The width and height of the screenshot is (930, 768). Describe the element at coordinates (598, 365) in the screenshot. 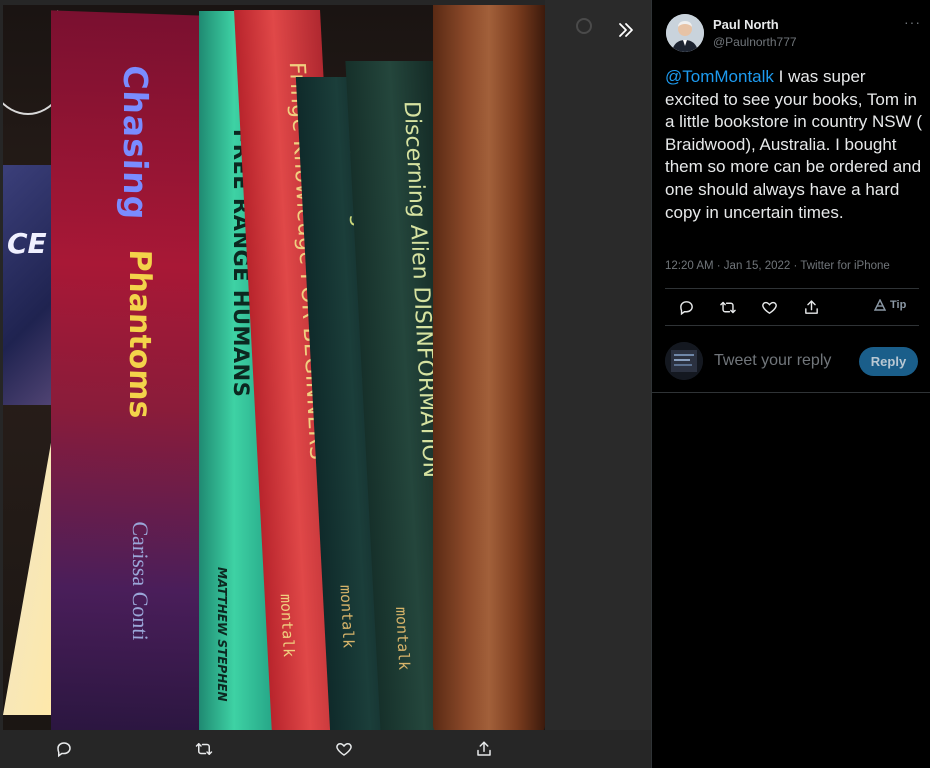

I see `background-timeline` at that location.